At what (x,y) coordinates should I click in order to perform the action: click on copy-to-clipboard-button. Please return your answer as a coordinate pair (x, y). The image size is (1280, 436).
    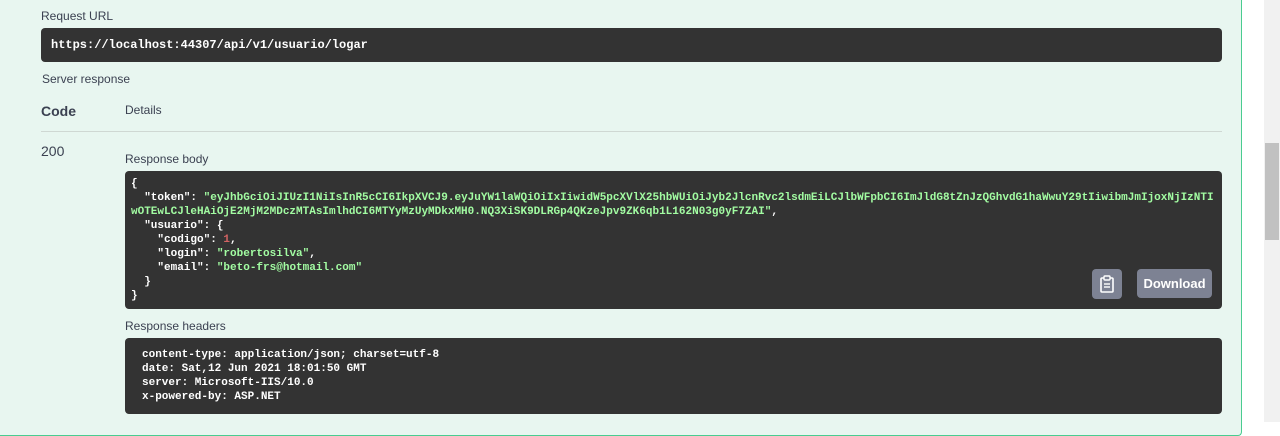
    Looking at the image, I should click on (1107, 284).